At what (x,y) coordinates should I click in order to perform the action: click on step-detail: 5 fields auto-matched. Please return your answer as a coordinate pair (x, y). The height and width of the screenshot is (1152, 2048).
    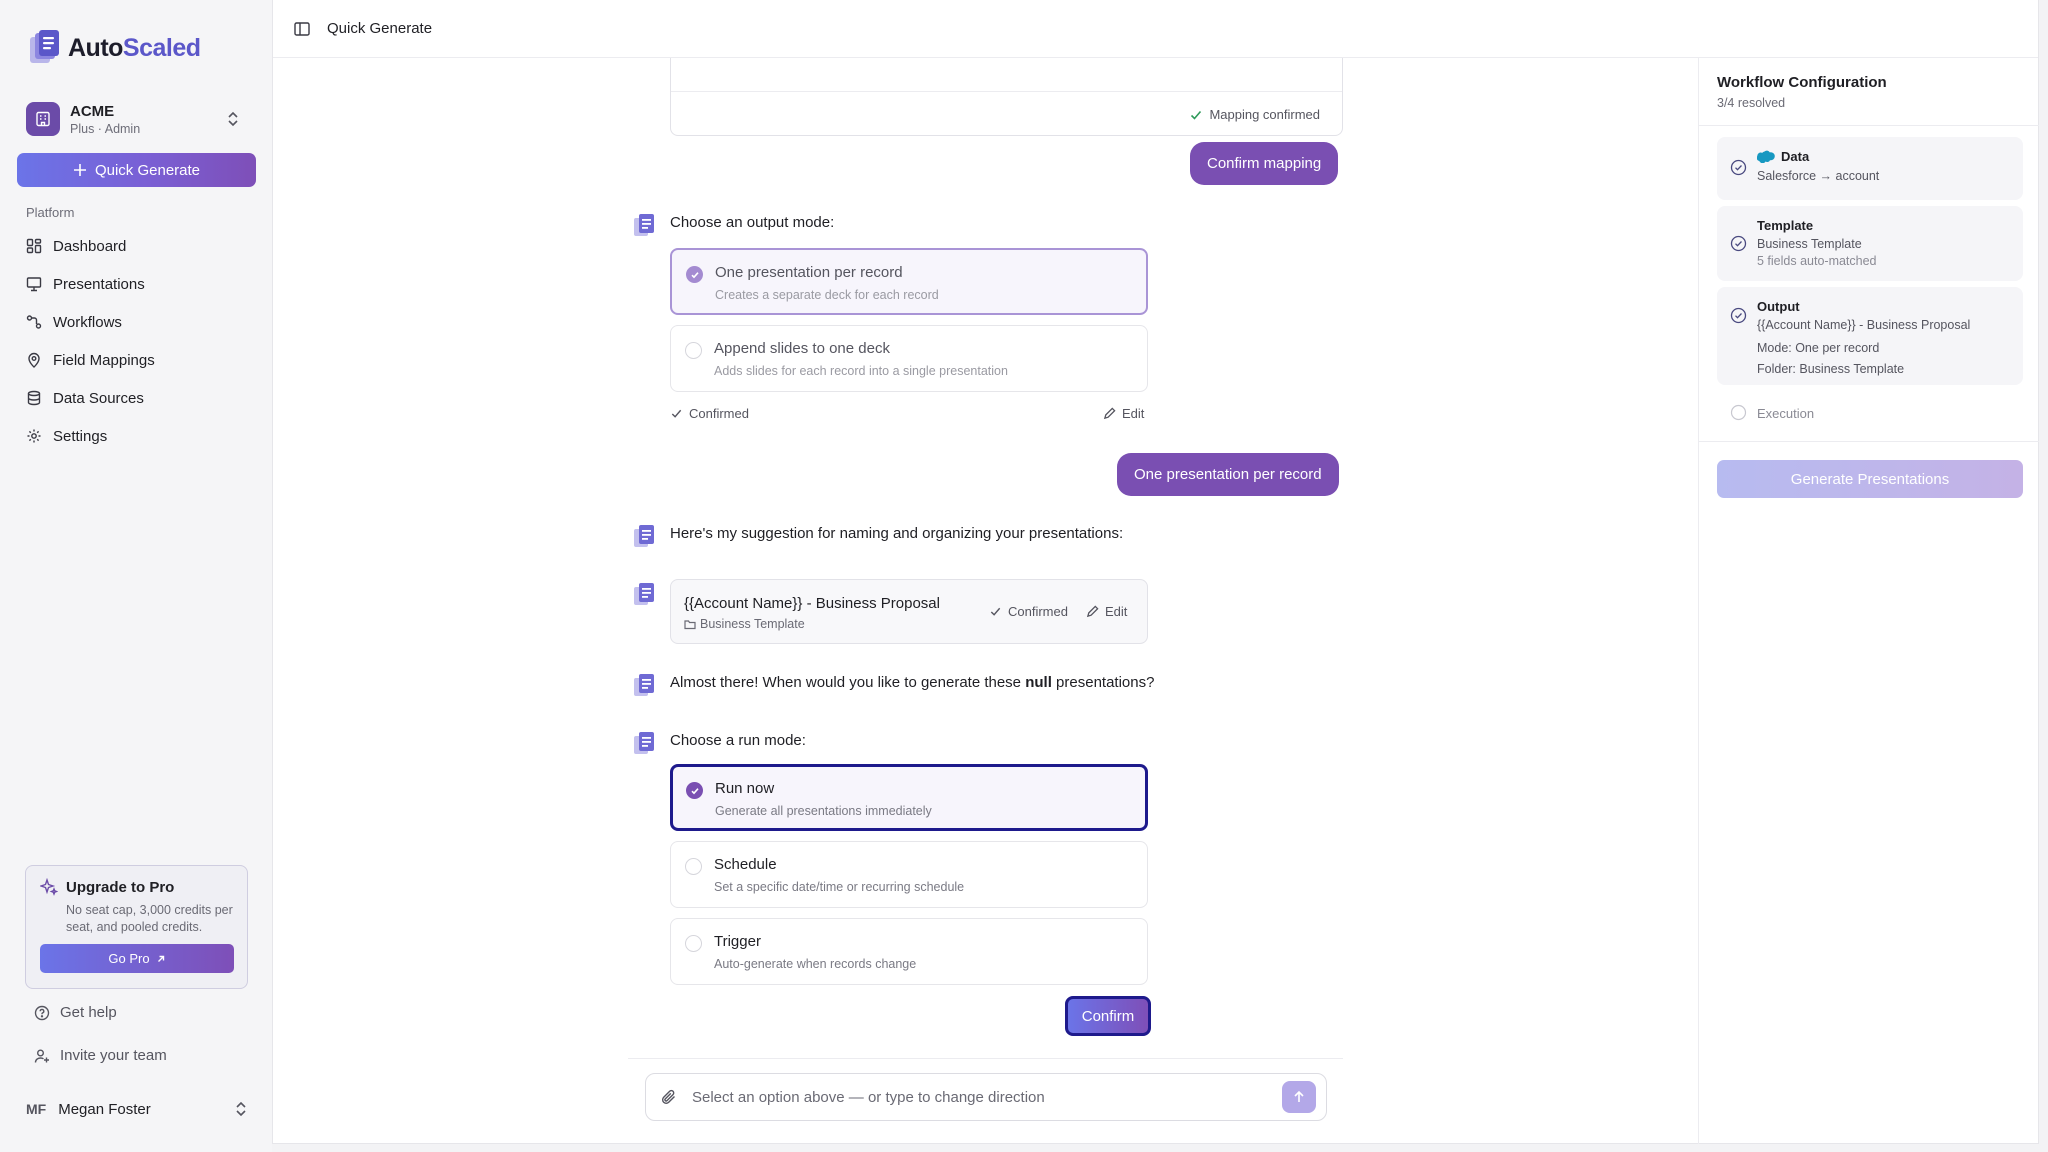
    Looking at the image, I should click on (1817, 261).